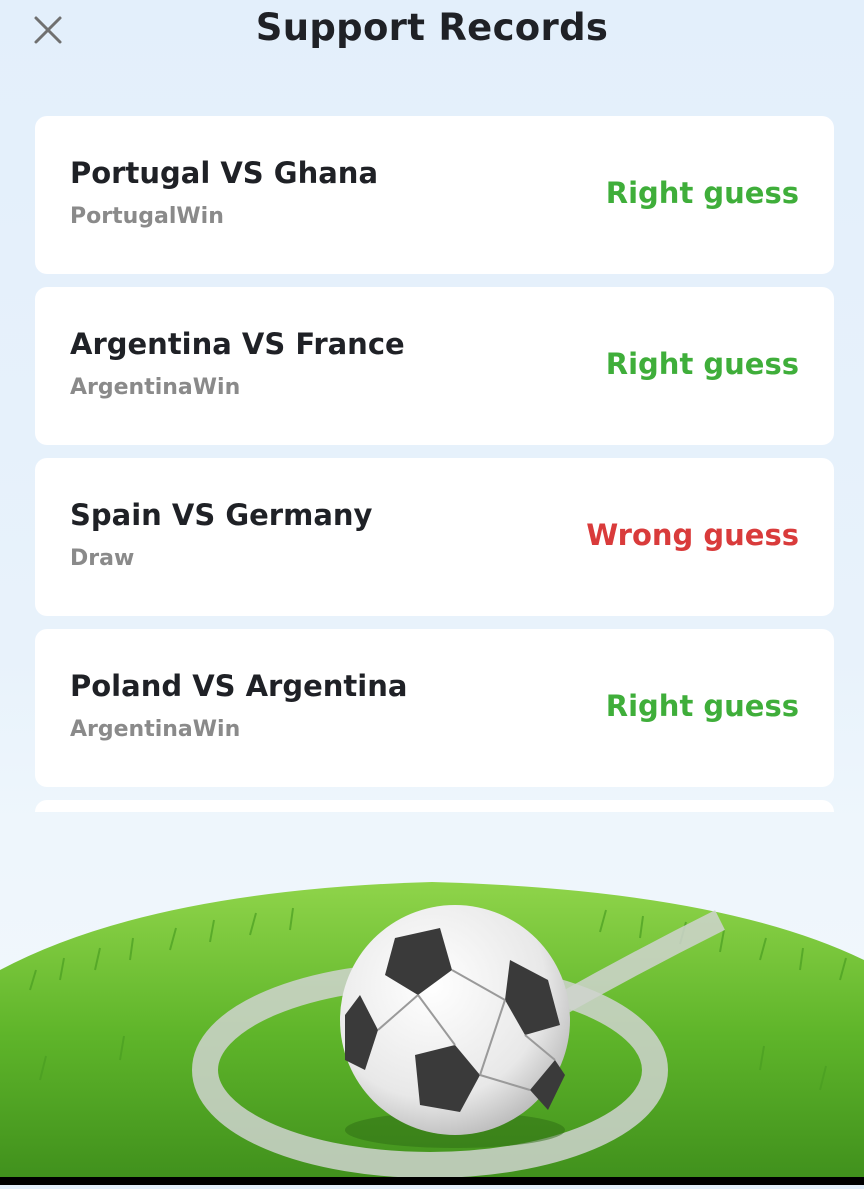 This screenshot has width=864, height=1189. I want to click on match-title: Argentina VS France, so click(237, 344).